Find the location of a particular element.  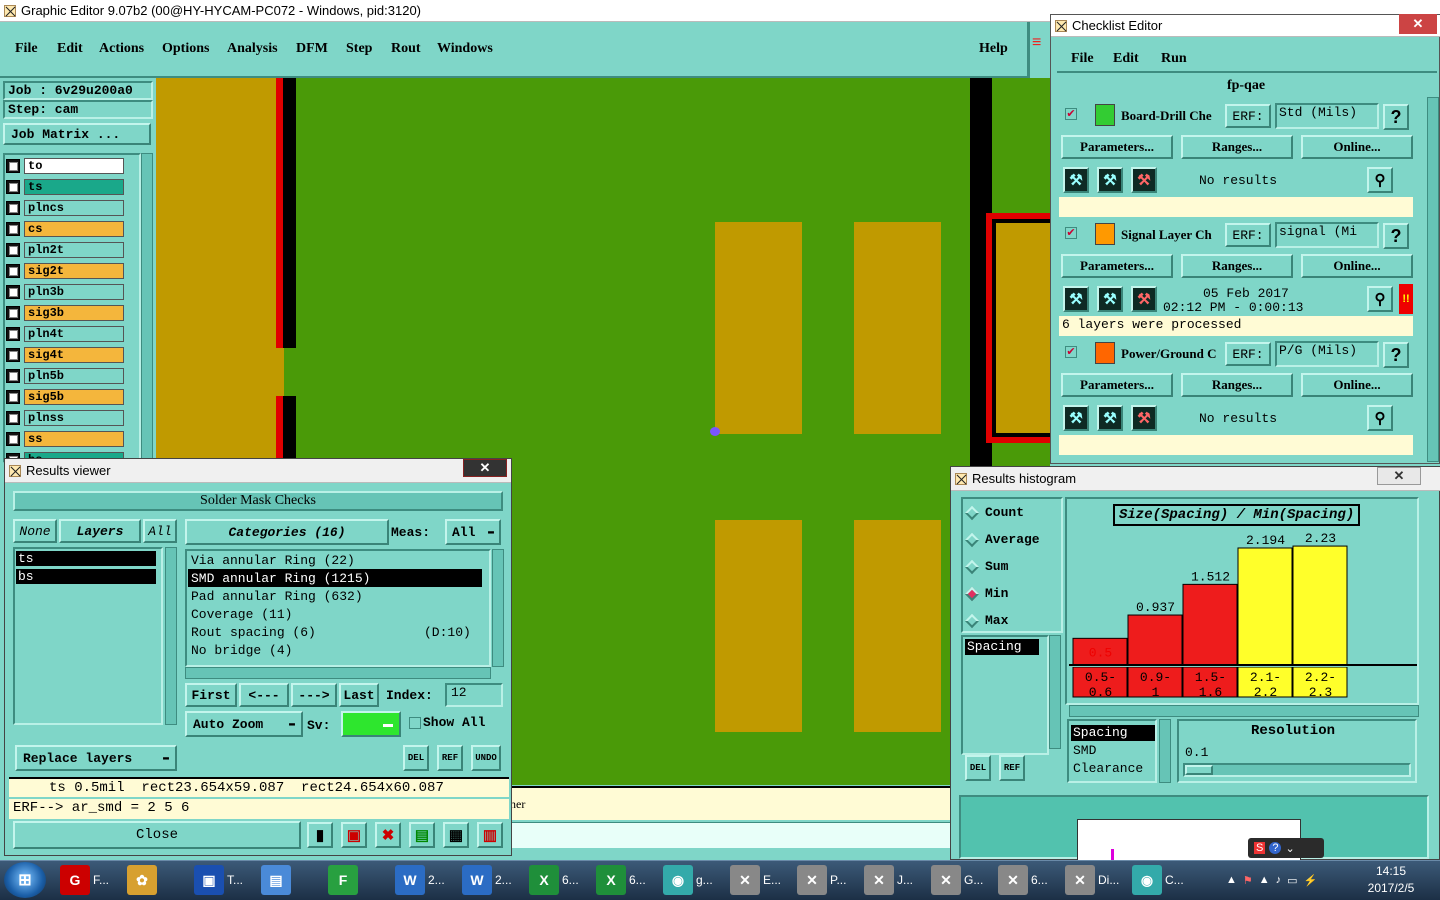

taskbar-item: ✿ is located at coordinates (159, 880).